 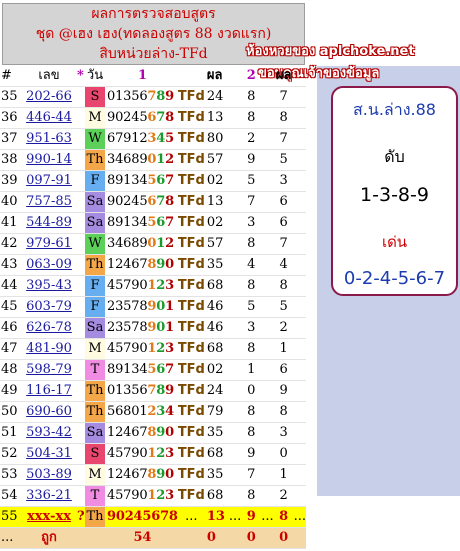 I want to click on table-row: 45 603-79 F 23578901 TFd 46 5 5, so click(x=153, y=307).